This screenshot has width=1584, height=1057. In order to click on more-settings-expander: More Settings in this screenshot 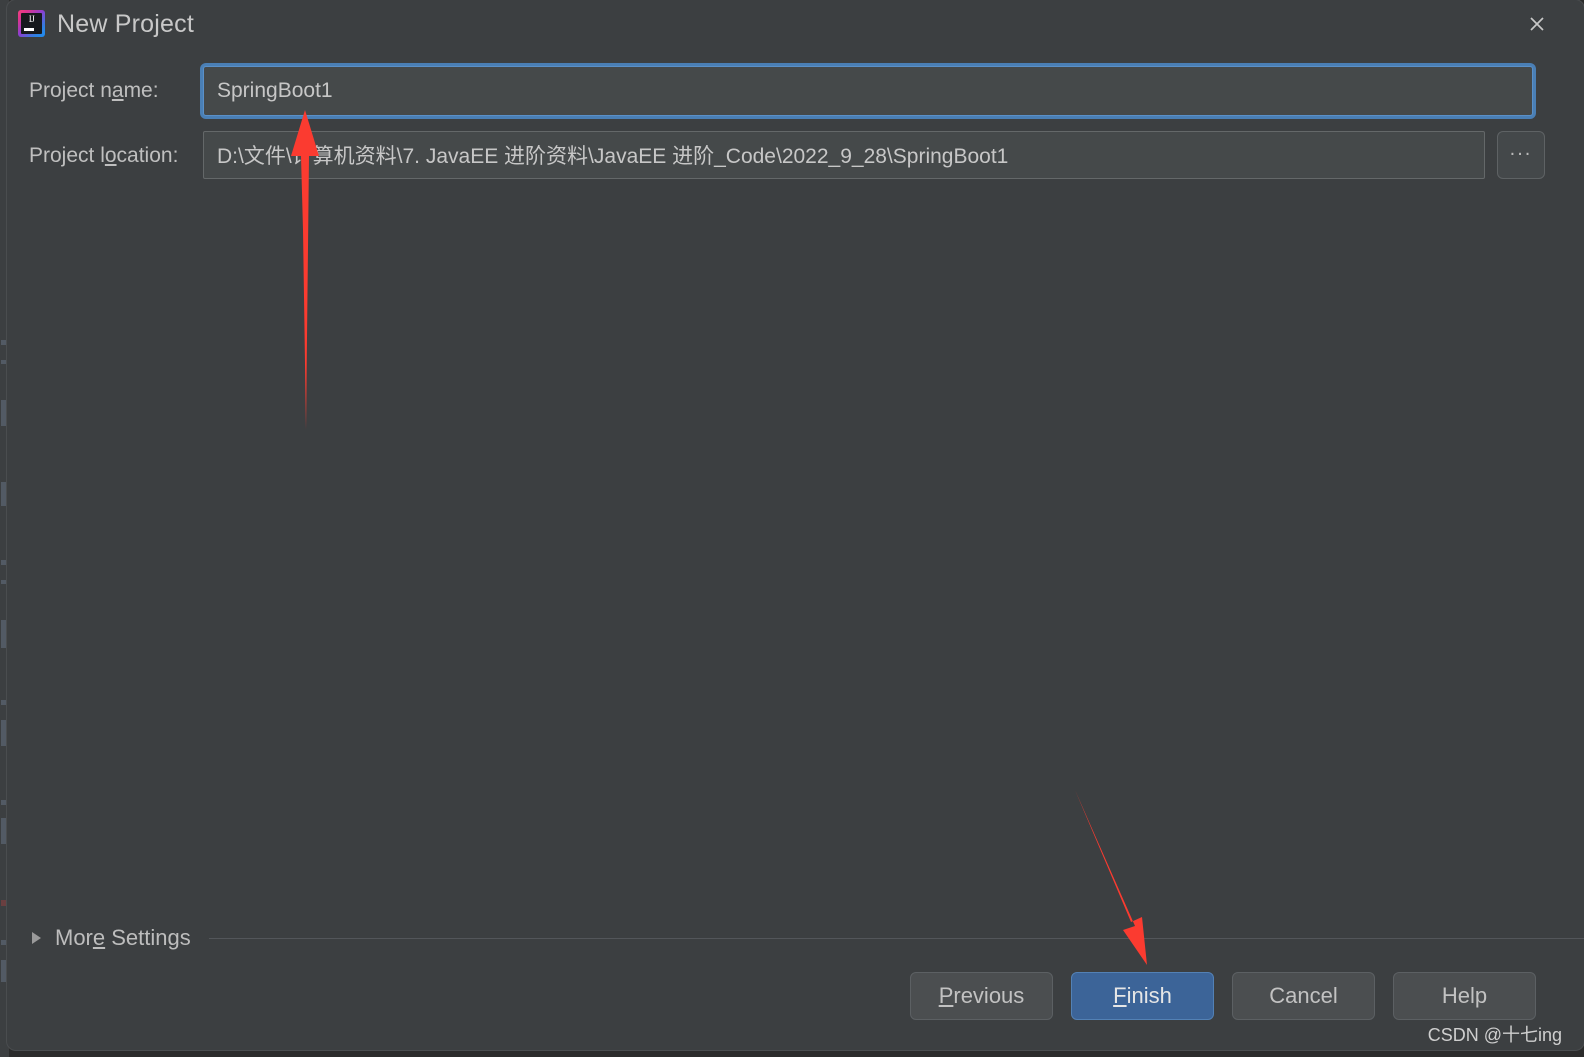, I will do `click(808, 938)`.